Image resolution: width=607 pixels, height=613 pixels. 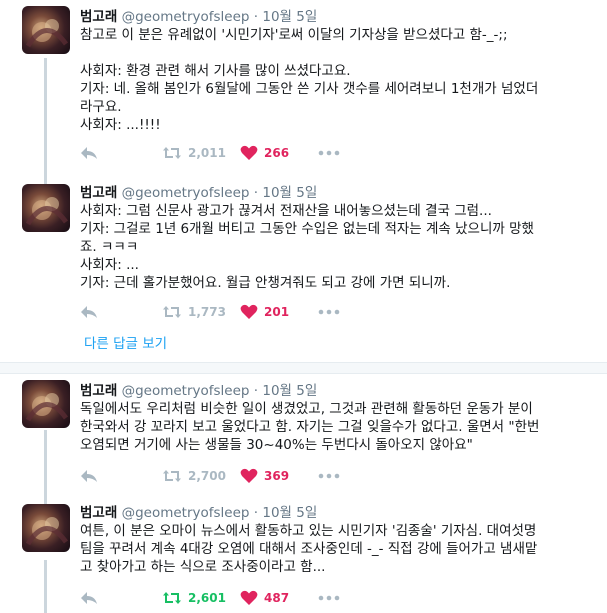 What do you see at coordinates (207, 312) in the screenshot?
I see `retweet-count: 1,773` at bounding box center [207, 312].